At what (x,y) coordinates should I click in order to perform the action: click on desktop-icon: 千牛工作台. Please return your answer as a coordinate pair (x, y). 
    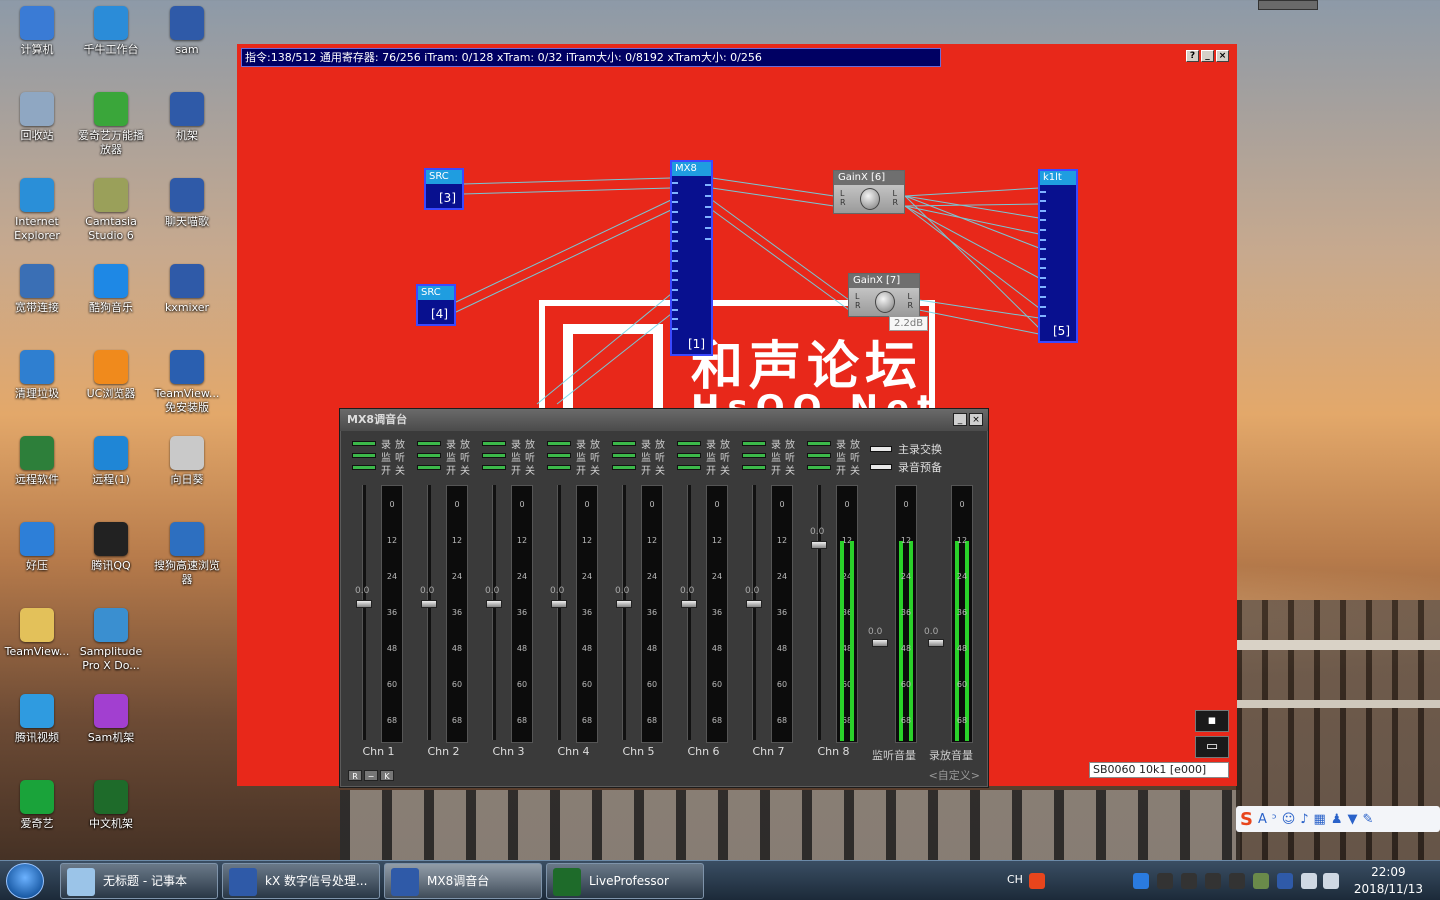
    Looking at the image, I should click on (111, 31).